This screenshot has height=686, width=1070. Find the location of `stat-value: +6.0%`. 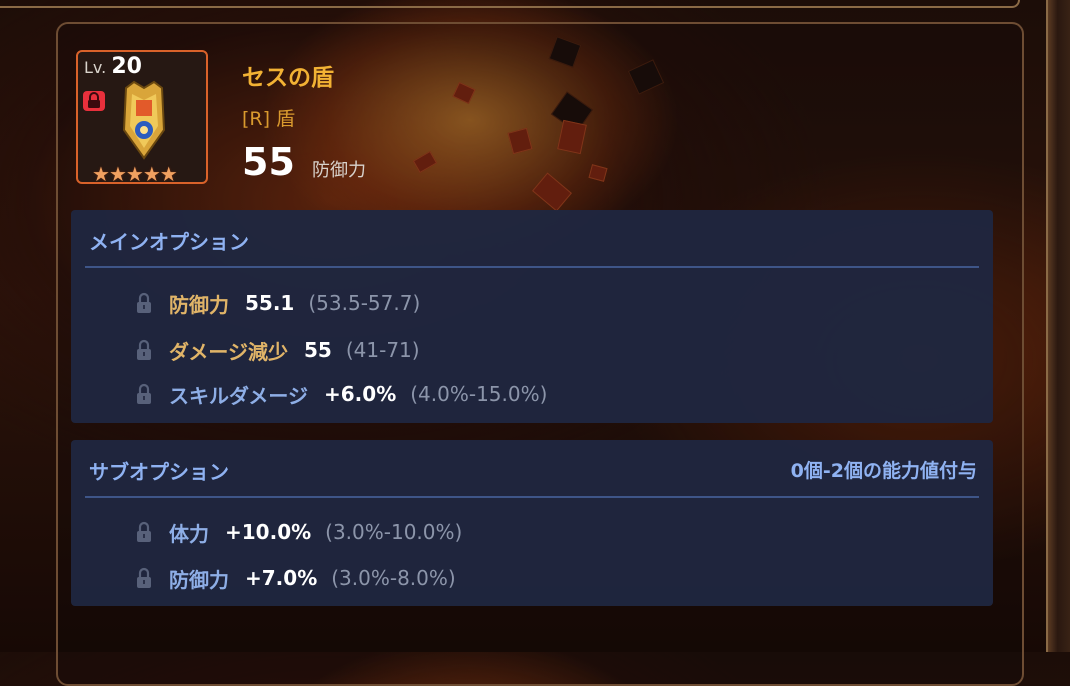

stat-value: +6.0% is located at coordinates (360, 394).